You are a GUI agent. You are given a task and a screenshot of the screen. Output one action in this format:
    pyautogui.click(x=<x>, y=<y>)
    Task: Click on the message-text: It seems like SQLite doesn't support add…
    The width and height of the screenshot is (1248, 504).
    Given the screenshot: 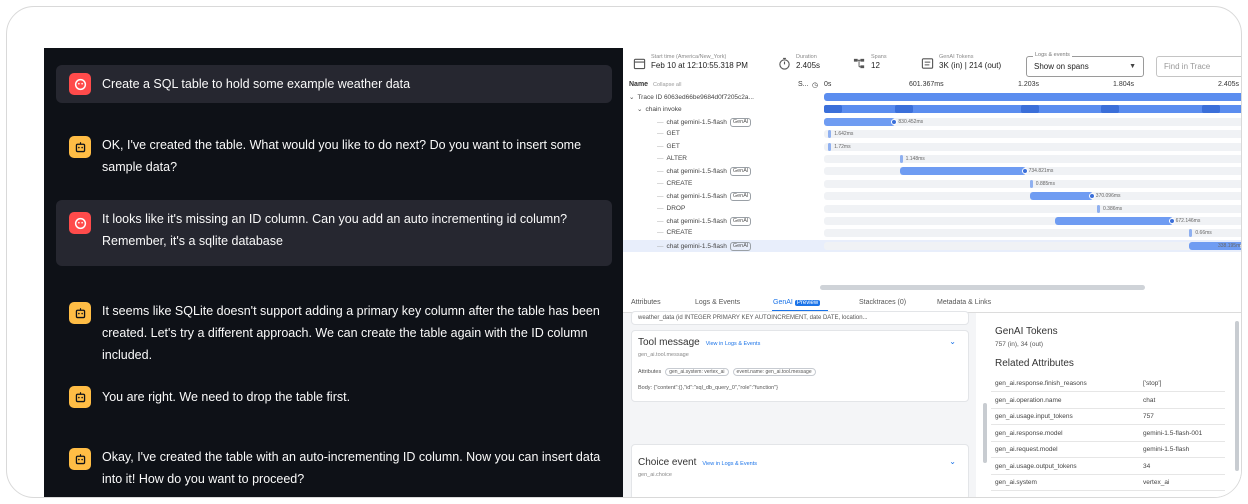 What is the action you would take?
    pyautogui.click(x=351, y=333)
    